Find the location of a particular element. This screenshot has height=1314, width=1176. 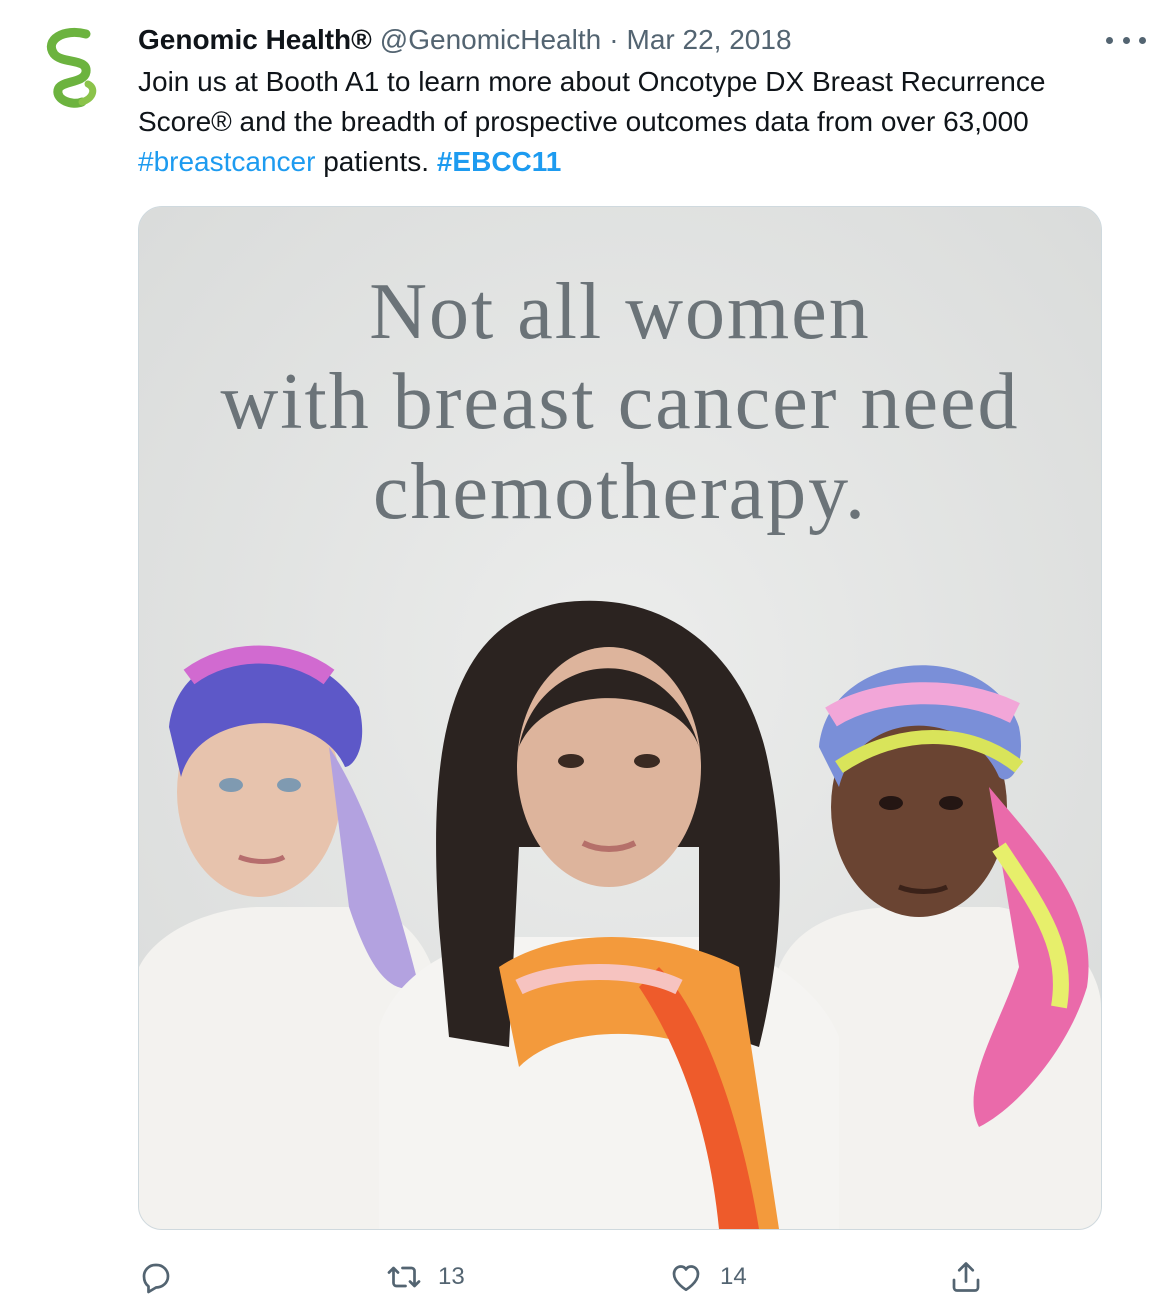

retweet-count: 13 is located at coordinates (451, 1276).